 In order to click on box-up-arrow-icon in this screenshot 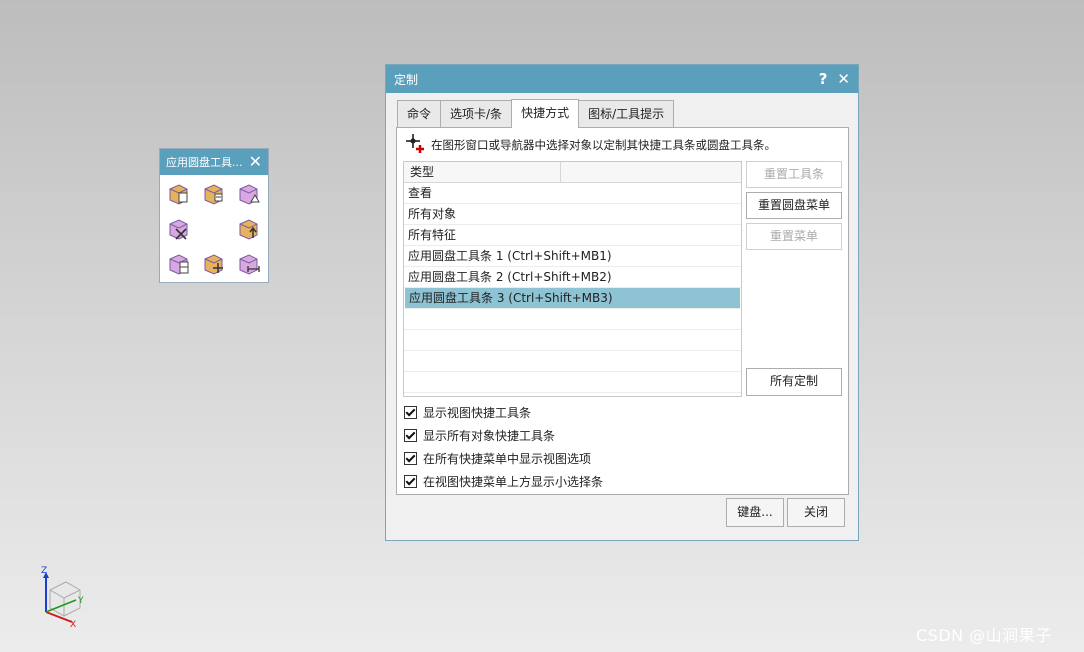, I will do `click(249, 229)`.